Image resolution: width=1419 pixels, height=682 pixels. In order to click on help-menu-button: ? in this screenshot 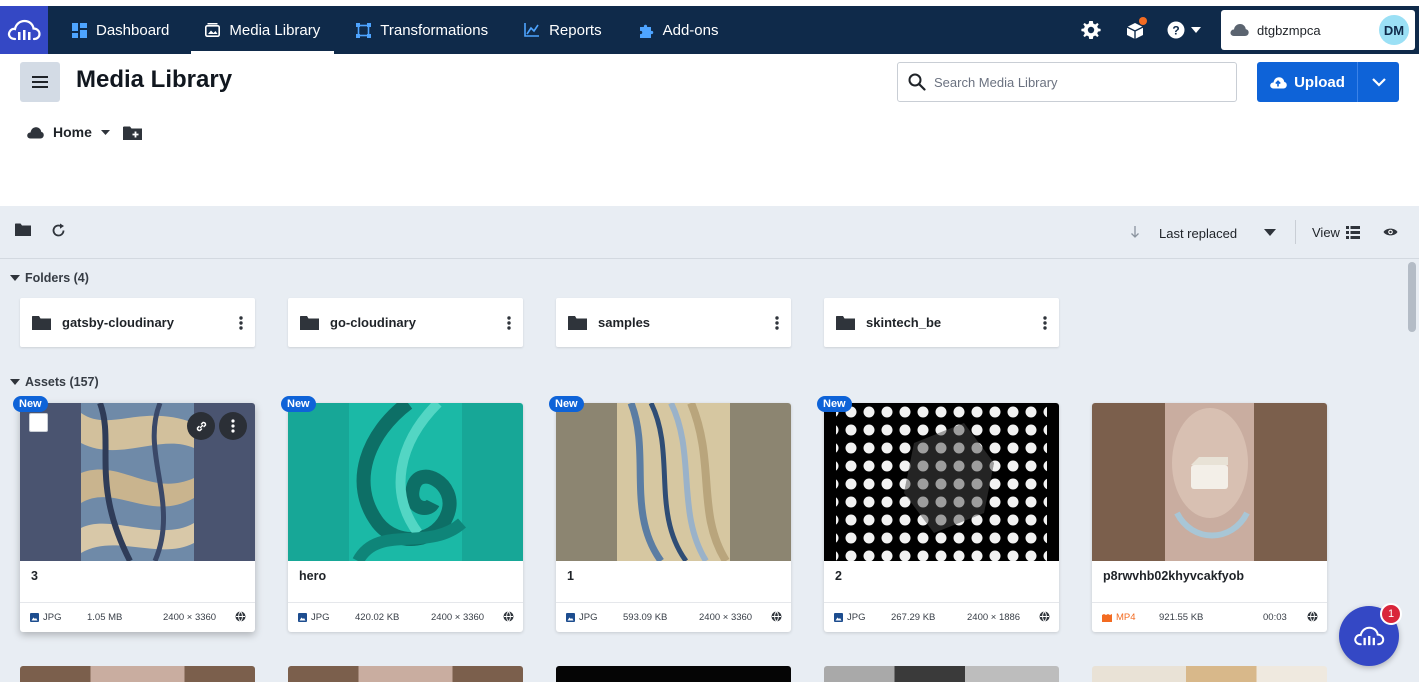, I will do `click(1184, 30)`.